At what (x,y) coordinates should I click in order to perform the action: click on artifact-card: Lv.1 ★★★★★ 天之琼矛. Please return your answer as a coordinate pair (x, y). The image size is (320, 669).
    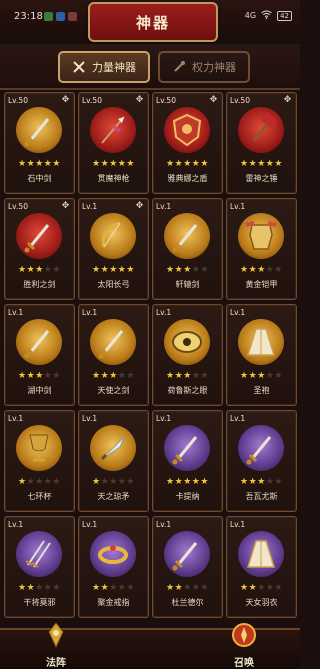
    Looking at the image, I should click on (113, 461).